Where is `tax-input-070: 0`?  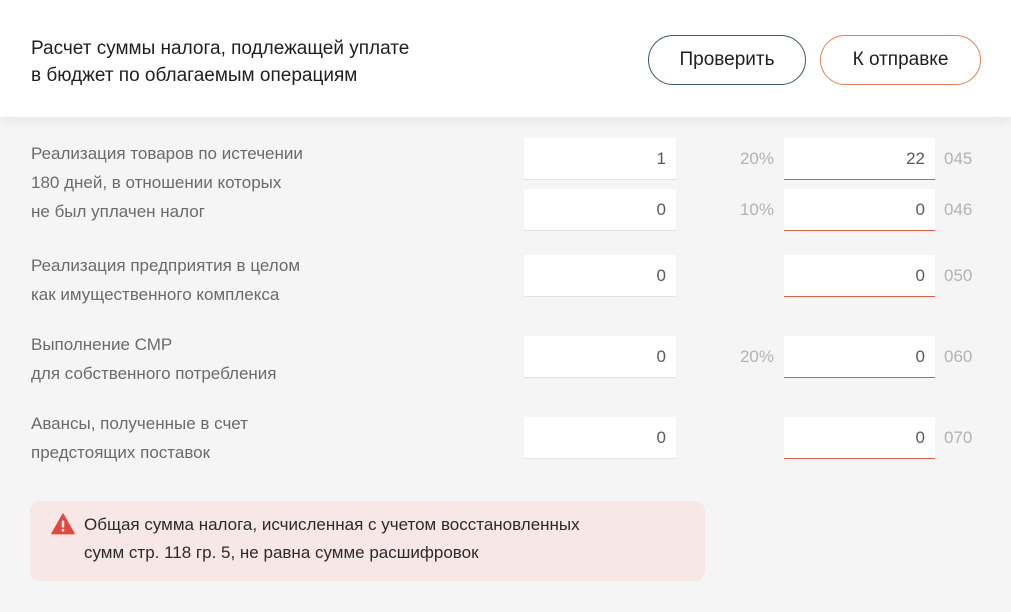 tax-input-070: 0 is located at coordinates (859, 438).